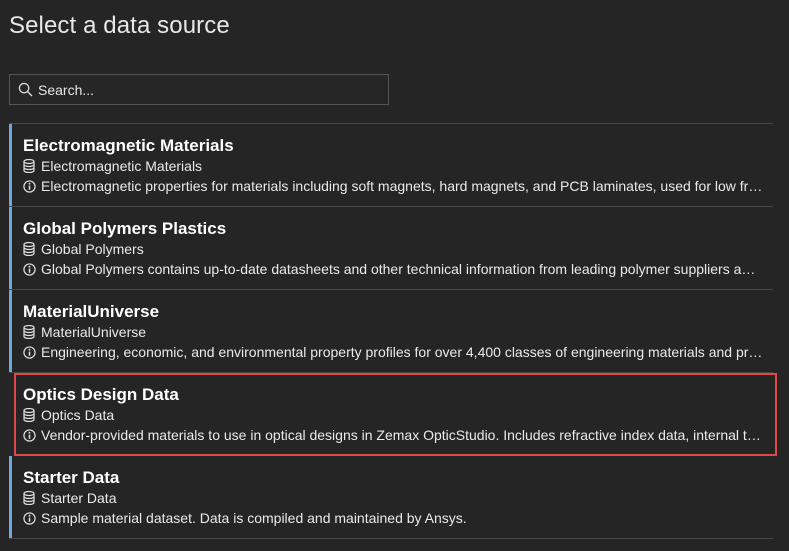 The height and width of the screenshot is (551, 789). What do you see at coordinates (122, 166) in the screenshot?
I see `data-source-database: Electromagnetic Materials` at bounding box center [122, 166].